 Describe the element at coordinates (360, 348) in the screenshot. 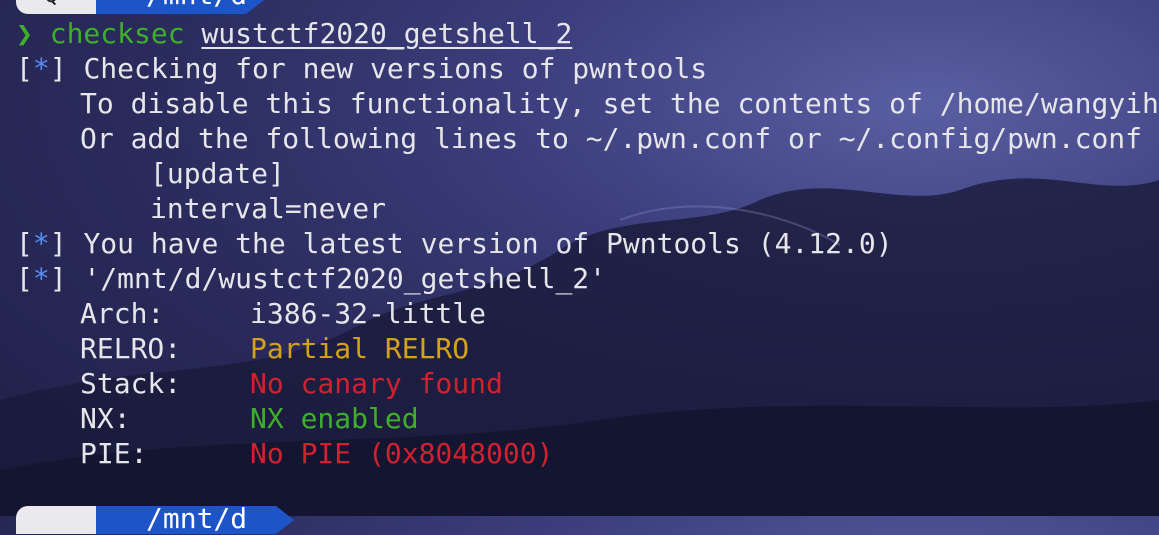

I see `checksec-value: Partial RELRO` at that location.